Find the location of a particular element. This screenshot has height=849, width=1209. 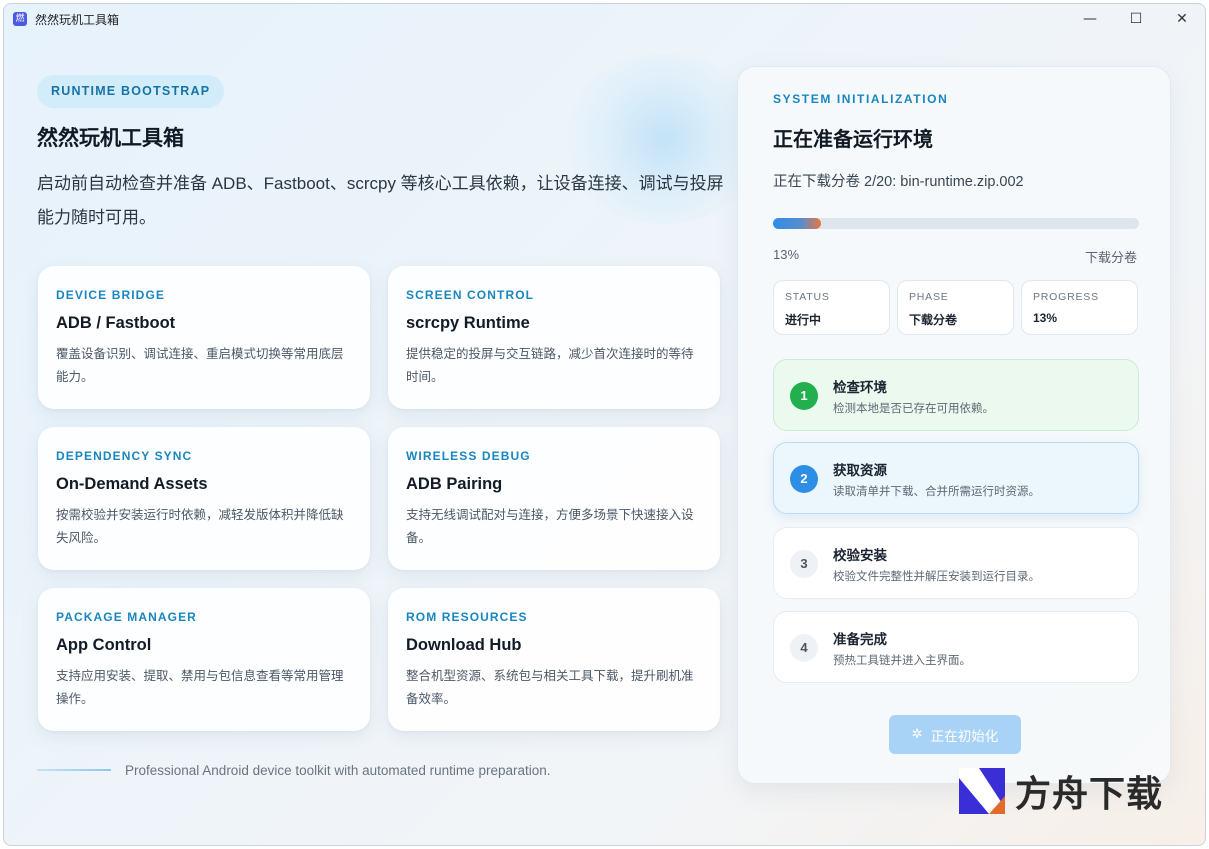

runtime-badge: RUNTIME BOOTSTRAP is located at coordinates (131, 91).